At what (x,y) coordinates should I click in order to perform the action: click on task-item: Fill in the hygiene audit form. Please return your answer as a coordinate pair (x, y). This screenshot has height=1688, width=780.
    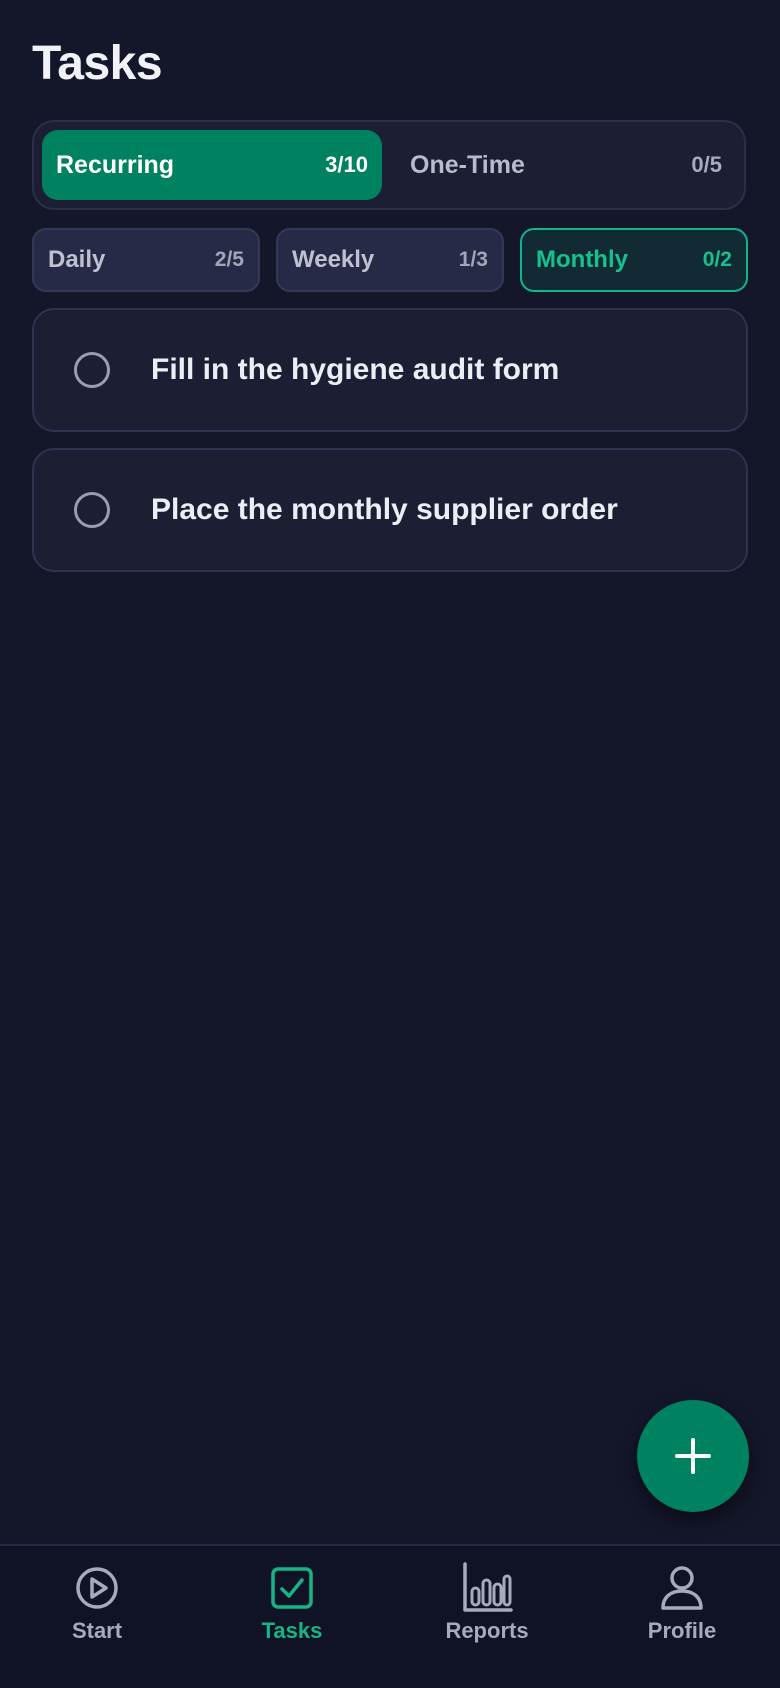
    Looking at the image, I should click on (390, 370).